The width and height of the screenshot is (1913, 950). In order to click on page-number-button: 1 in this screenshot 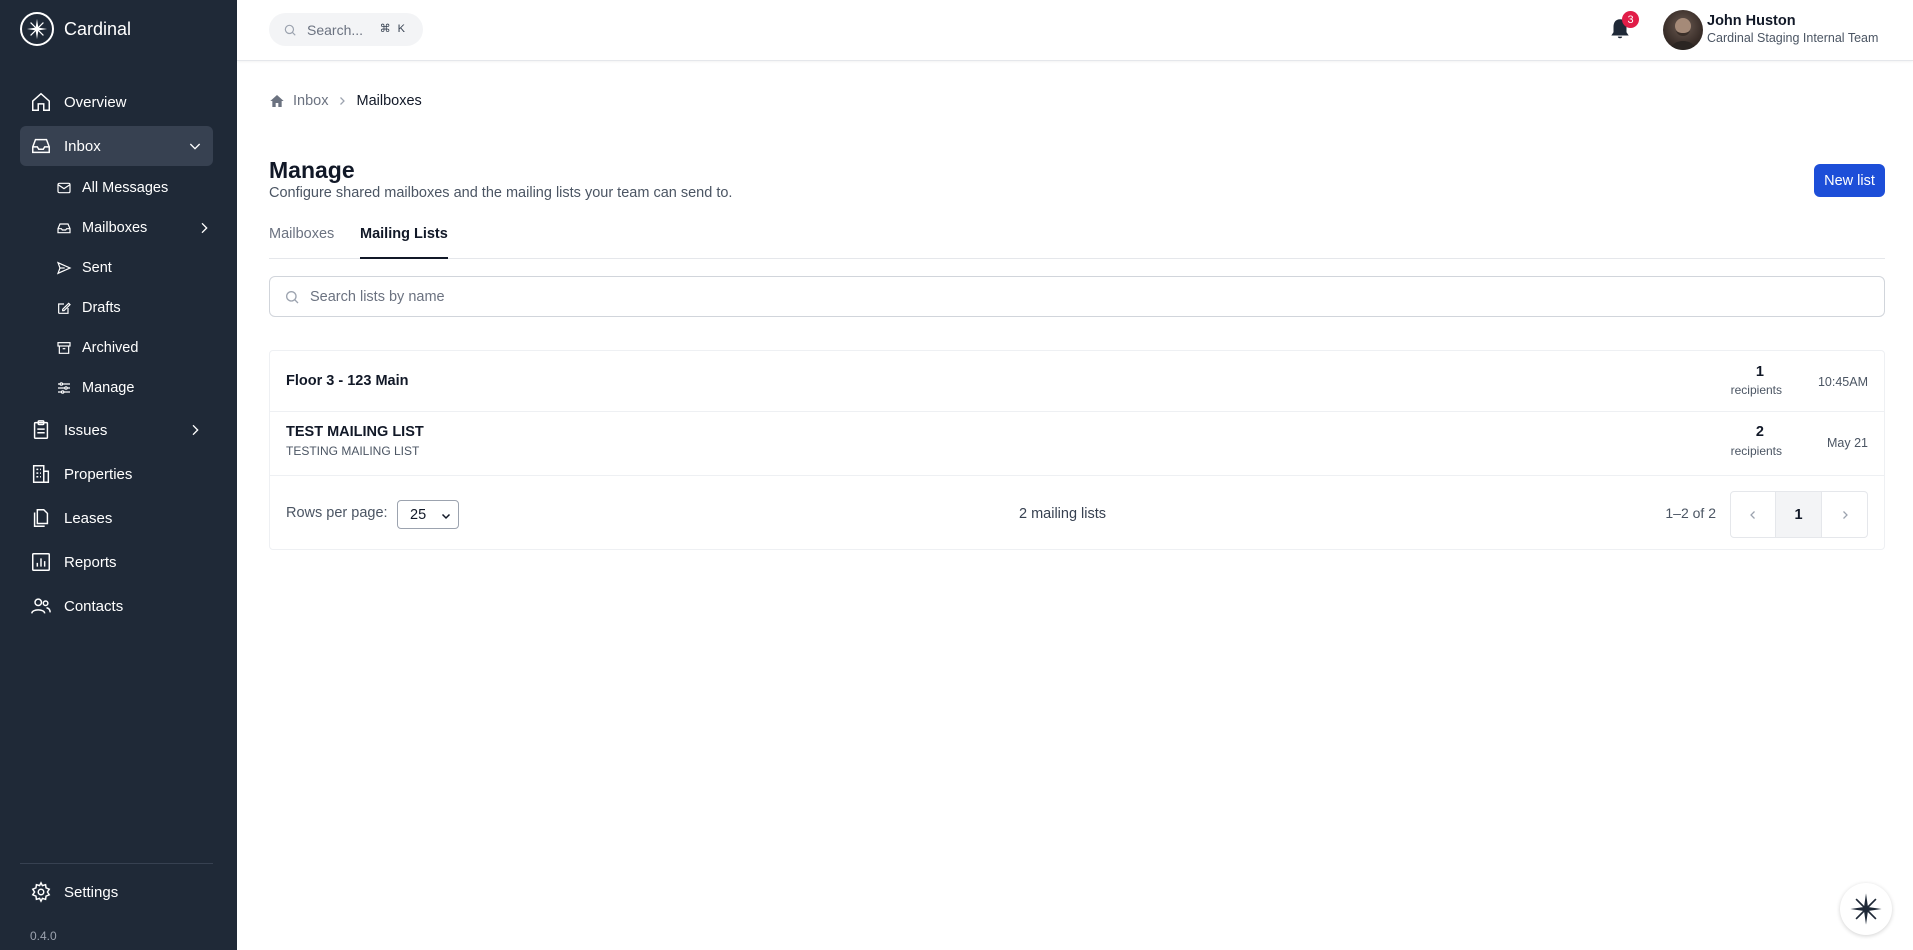, I will do `click(1799, 514)`.